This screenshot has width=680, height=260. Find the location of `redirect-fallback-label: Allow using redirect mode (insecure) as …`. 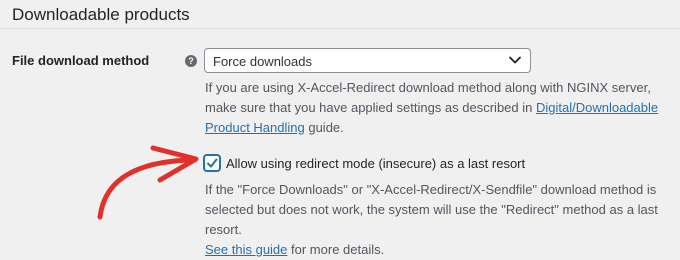

redirect-fallback-label: Allow using redirect mode (insecure) as … is located at coordinates (375, 163).